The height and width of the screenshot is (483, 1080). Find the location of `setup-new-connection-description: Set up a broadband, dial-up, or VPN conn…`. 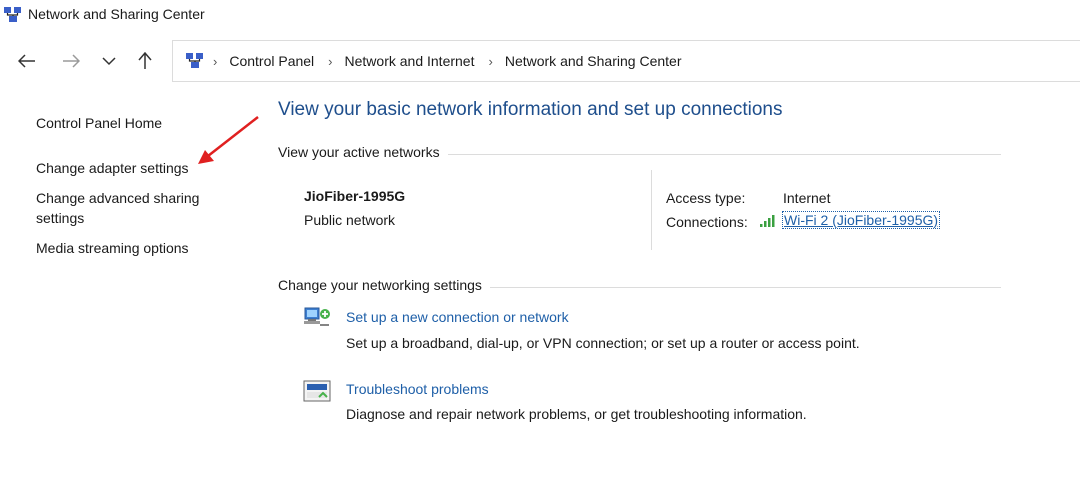

setup-new-connection-description: Set up a broadband, dial-up, or VPN conn… is located at coordinates (603, 343).